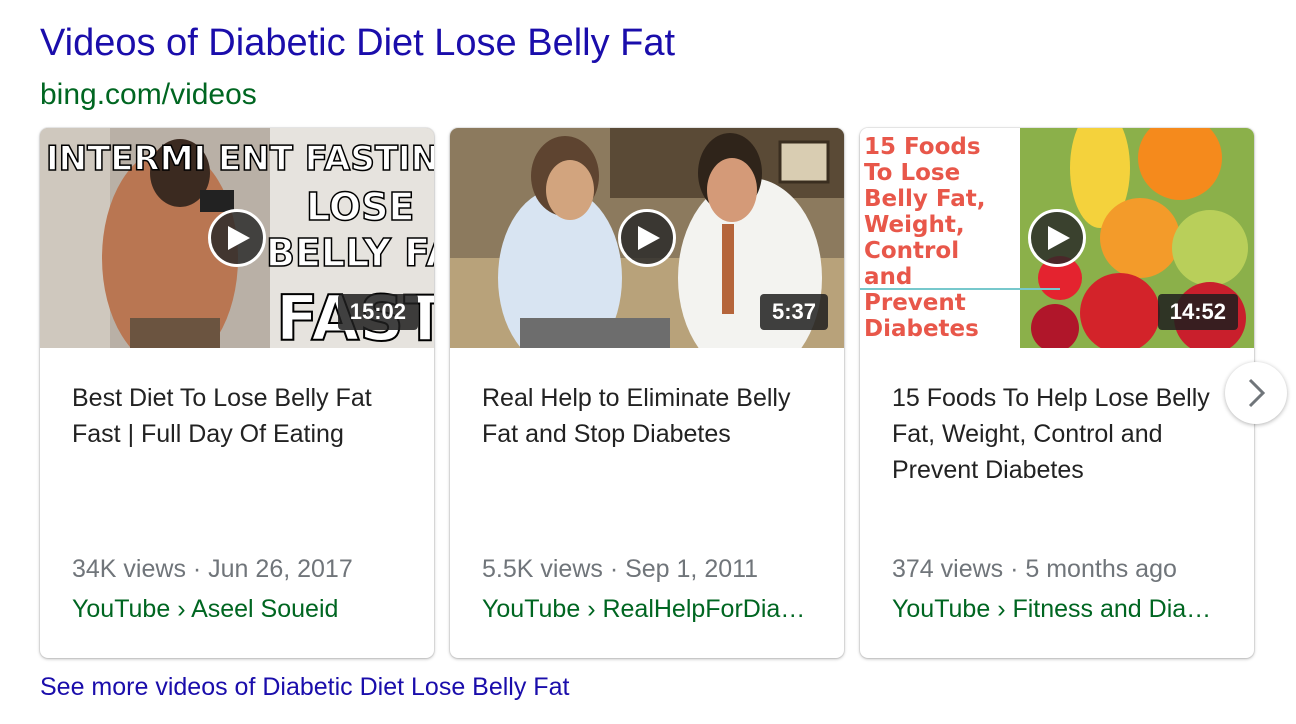  I want to click on thumb-text-4: Weight,, so click(914, 225).